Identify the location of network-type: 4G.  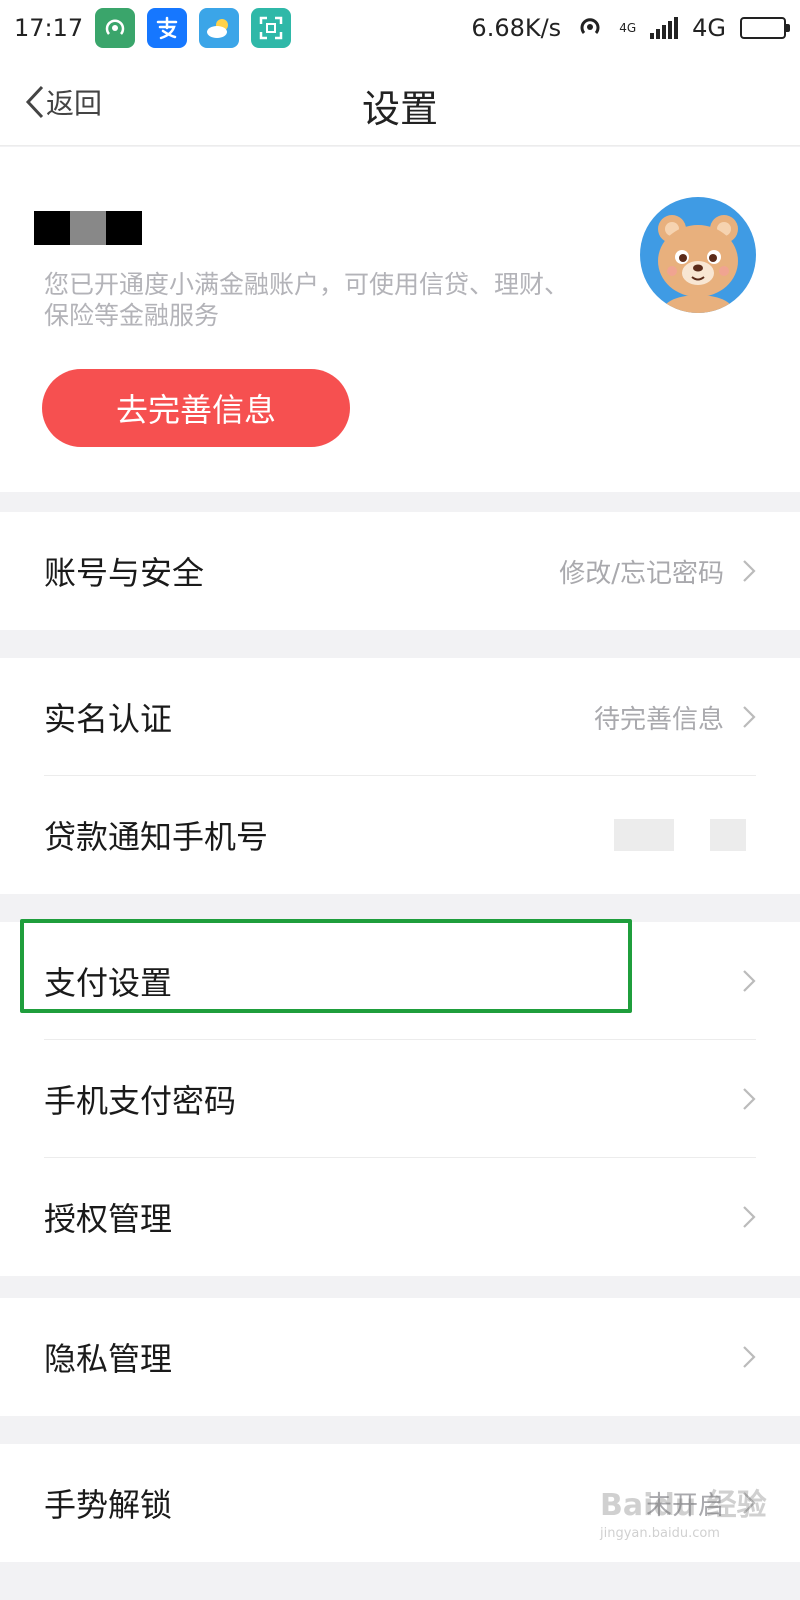
(709, 28).